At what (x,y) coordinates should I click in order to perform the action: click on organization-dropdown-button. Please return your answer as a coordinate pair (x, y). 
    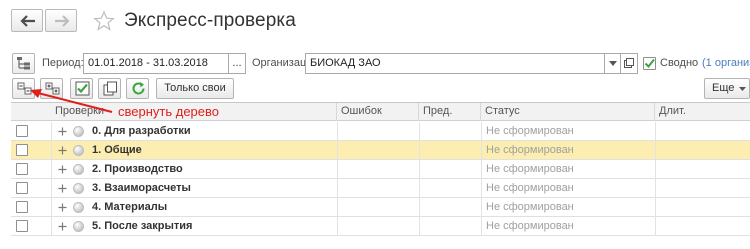
    Looking at the image, I should click on (612, 63).